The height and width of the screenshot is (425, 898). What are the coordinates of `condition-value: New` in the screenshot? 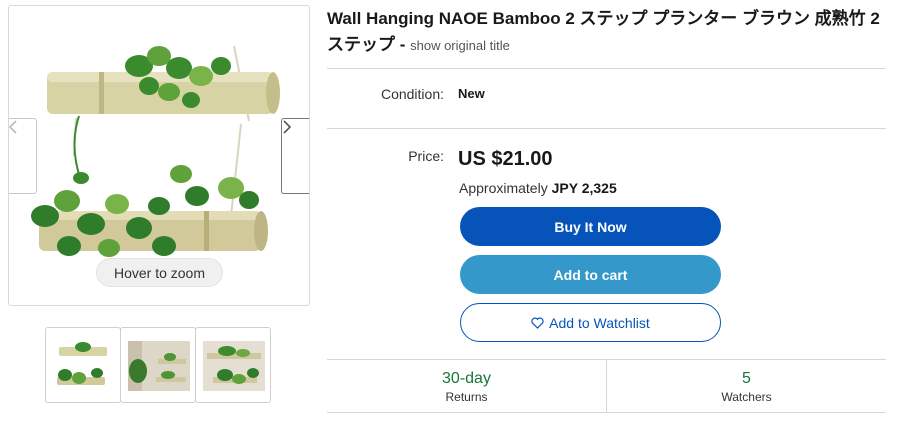 It's located at (471, 93).